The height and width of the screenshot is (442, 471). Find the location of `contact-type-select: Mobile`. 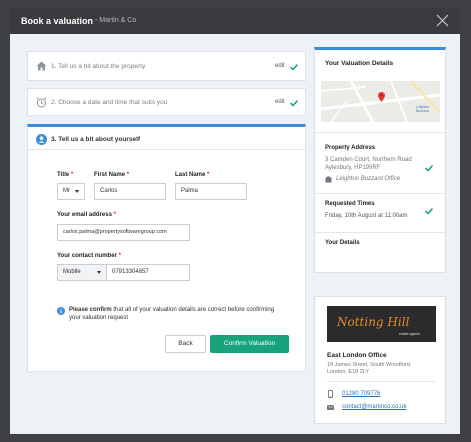

contact-type-select: Mobile is located at coordinates (82, 272).